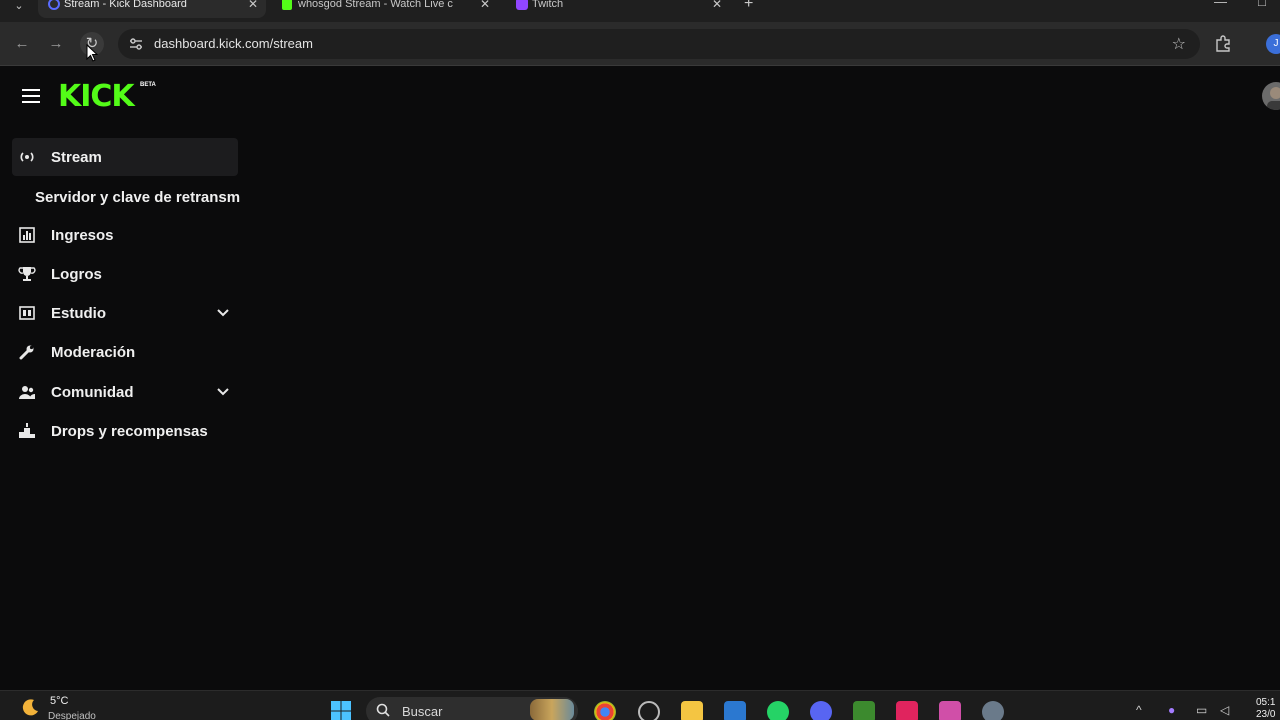 The height and width of the screenshot is (720, 1280). I want to click on sidebar-item-moderacion: Moderación, so click(125, 352).